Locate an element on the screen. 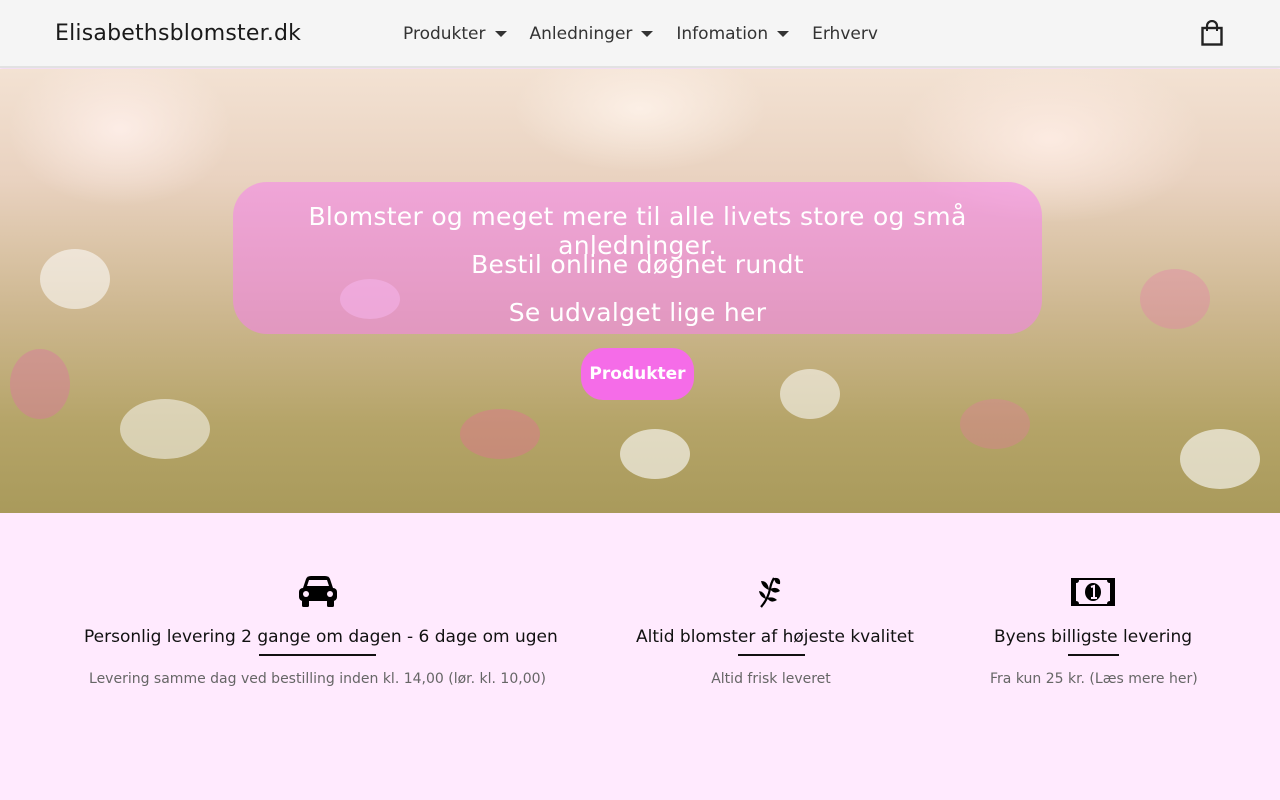 Image resolution: width=1280 pixels, height=800 pixels. main-nav: Produkter Anledninger Infomation Erhverv is located at coordinates (640, 34).